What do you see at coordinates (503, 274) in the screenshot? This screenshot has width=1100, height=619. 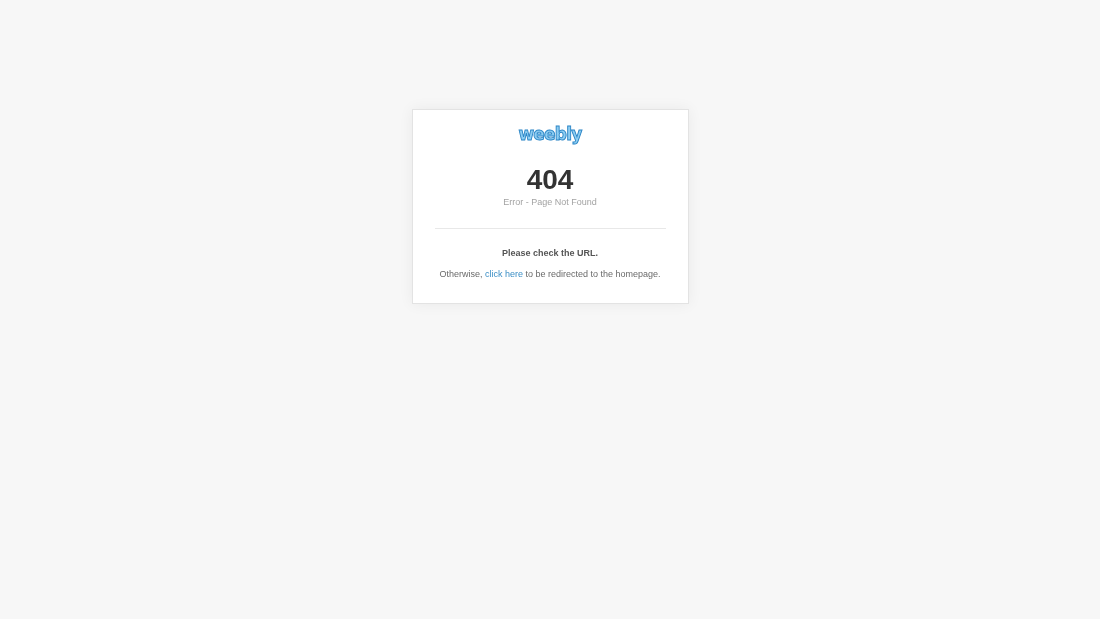 I see `homepage-link: click here` at bounding box center [503, 274].